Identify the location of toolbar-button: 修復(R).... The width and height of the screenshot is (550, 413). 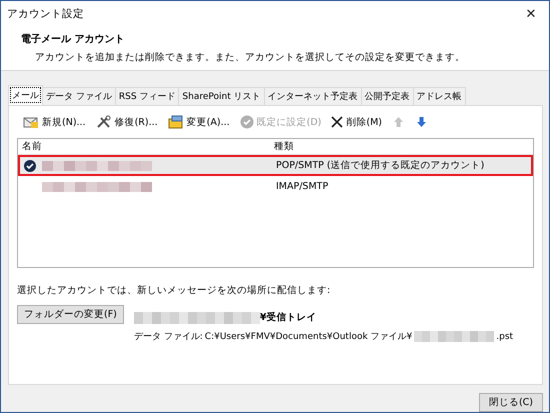
(127, 122).